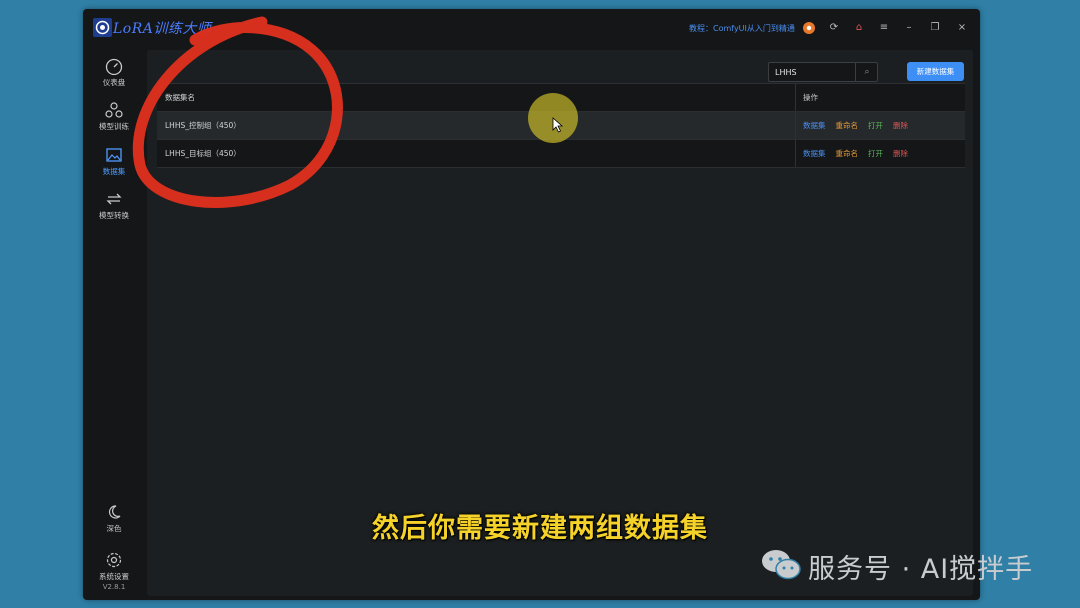 The height and width of the screenshot is (608, 1080). What do you see at coordinates (531, 28) in the screenshot?
I see `title-bar: LoRA训练大师 教程：ComfyUI从入门到精通 ⟳ ⌂ ≡ – ❐ ×` at bounding box center [531, 28].